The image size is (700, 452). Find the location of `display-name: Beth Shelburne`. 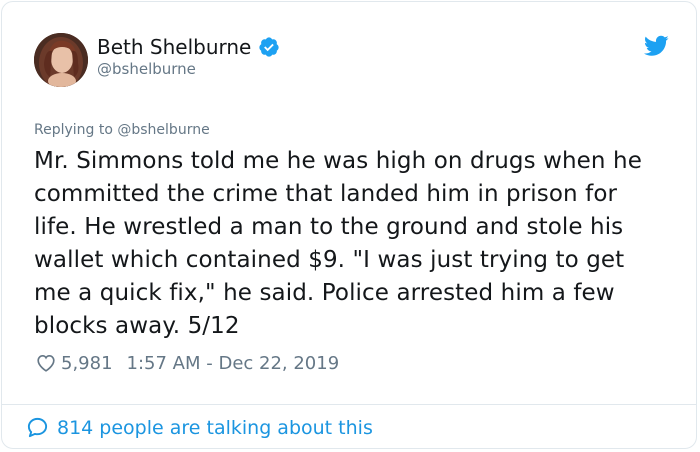

display-name: Beth Shelburne is located at coordinates (174, 47).